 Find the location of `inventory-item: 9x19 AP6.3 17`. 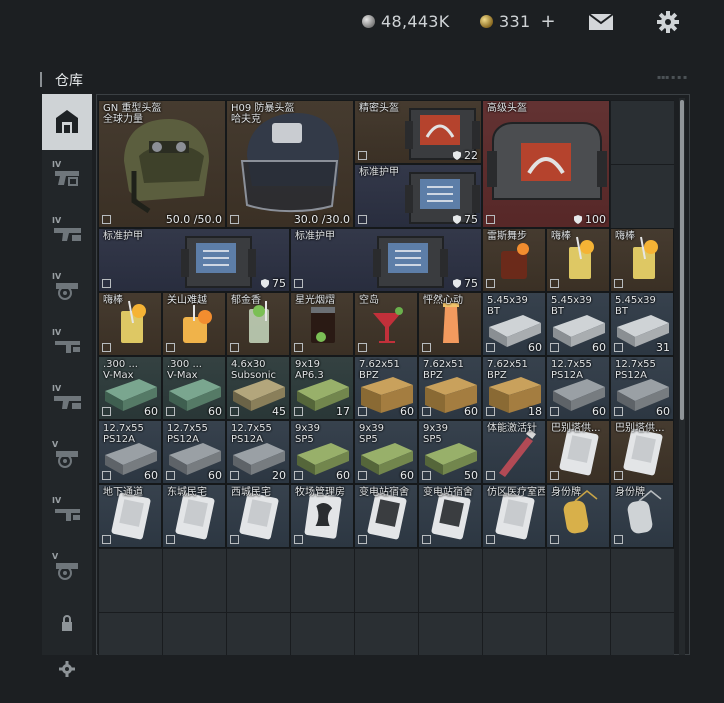

inventory-item: 9x19 AP6.3 17 is located at coordinates (322, 388).